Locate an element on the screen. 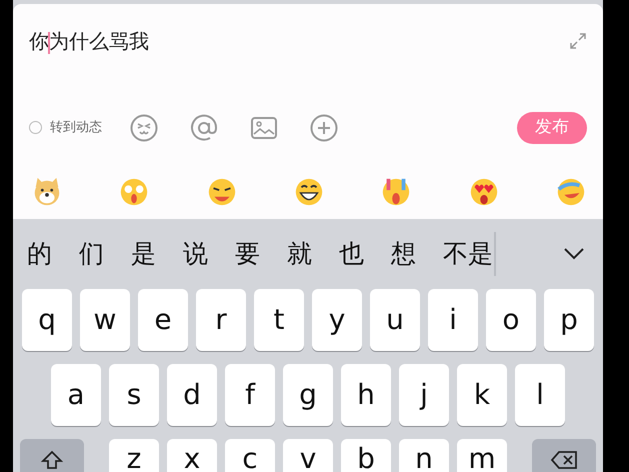 Image resolution: width=629 pixels, height=472 pixels. candidate-word: 就 is located at coordinates (299, 254).